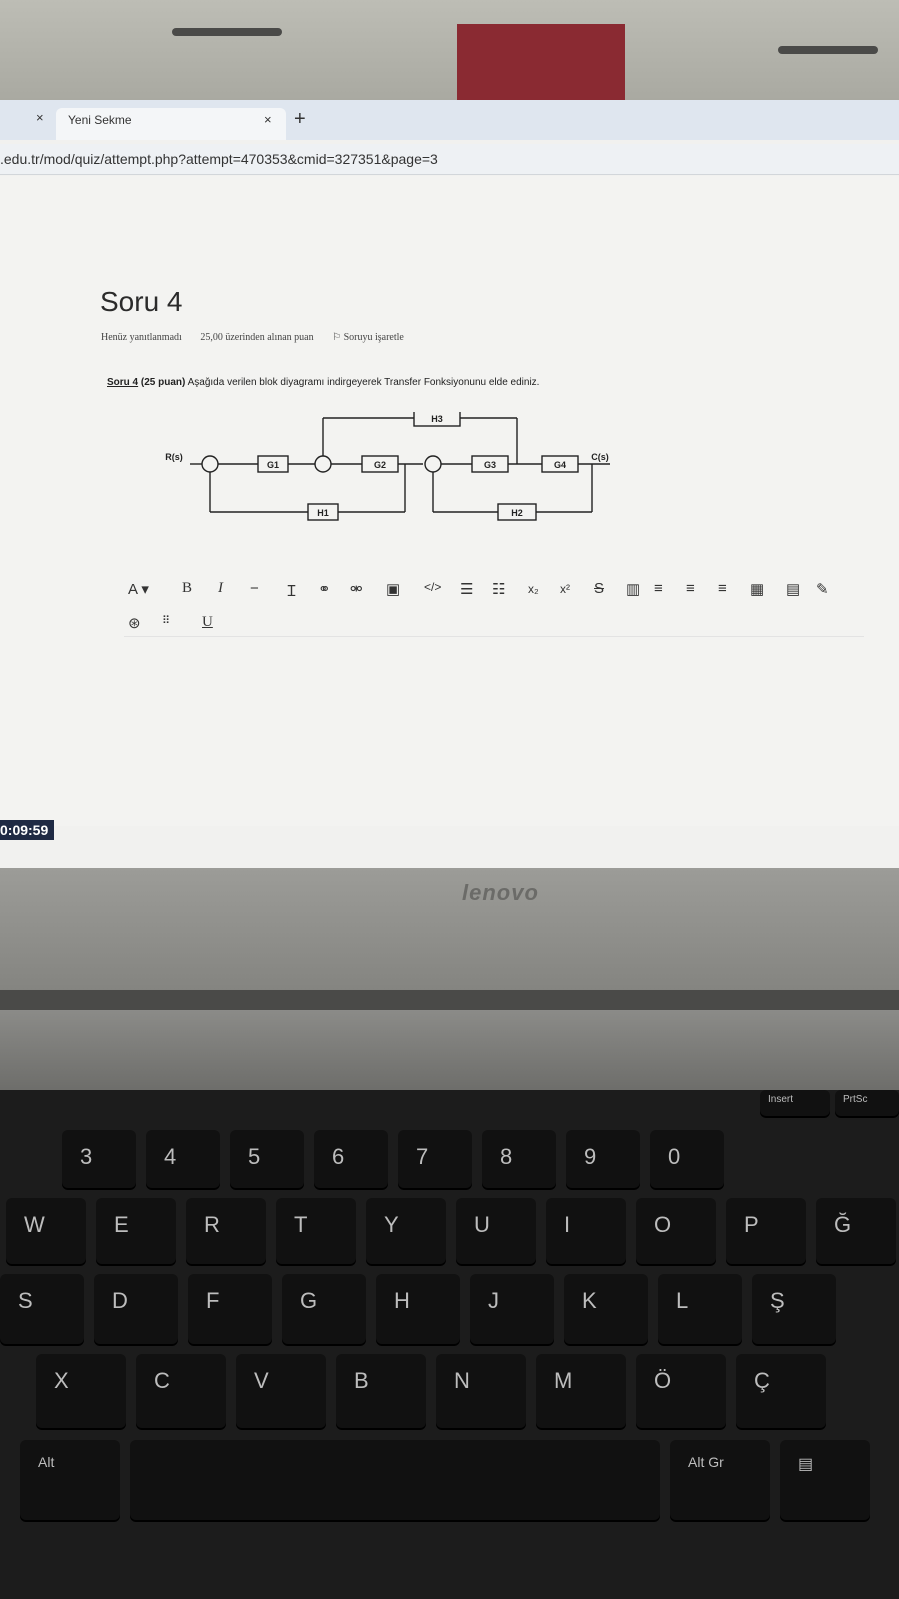 This screenshot has height=1599, width=899. I want to click on key: B, so click(381, 1391).